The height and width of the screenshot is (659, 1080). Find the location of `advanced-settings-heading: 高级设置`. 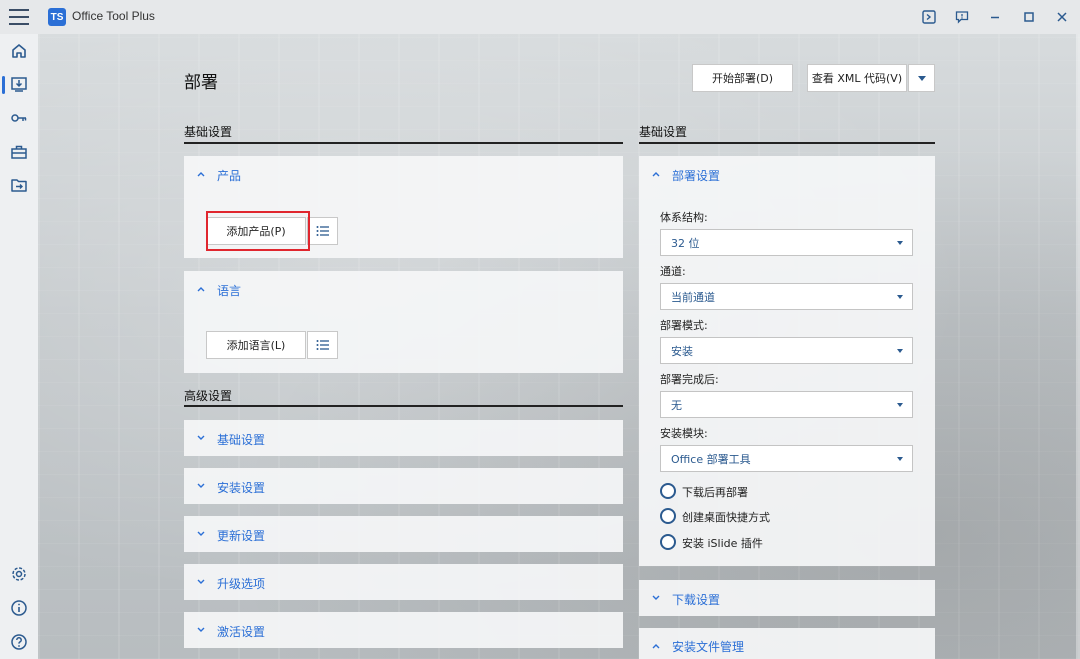

advanced-settings-heading: 高级设置 is located at coordinates (208, 396).